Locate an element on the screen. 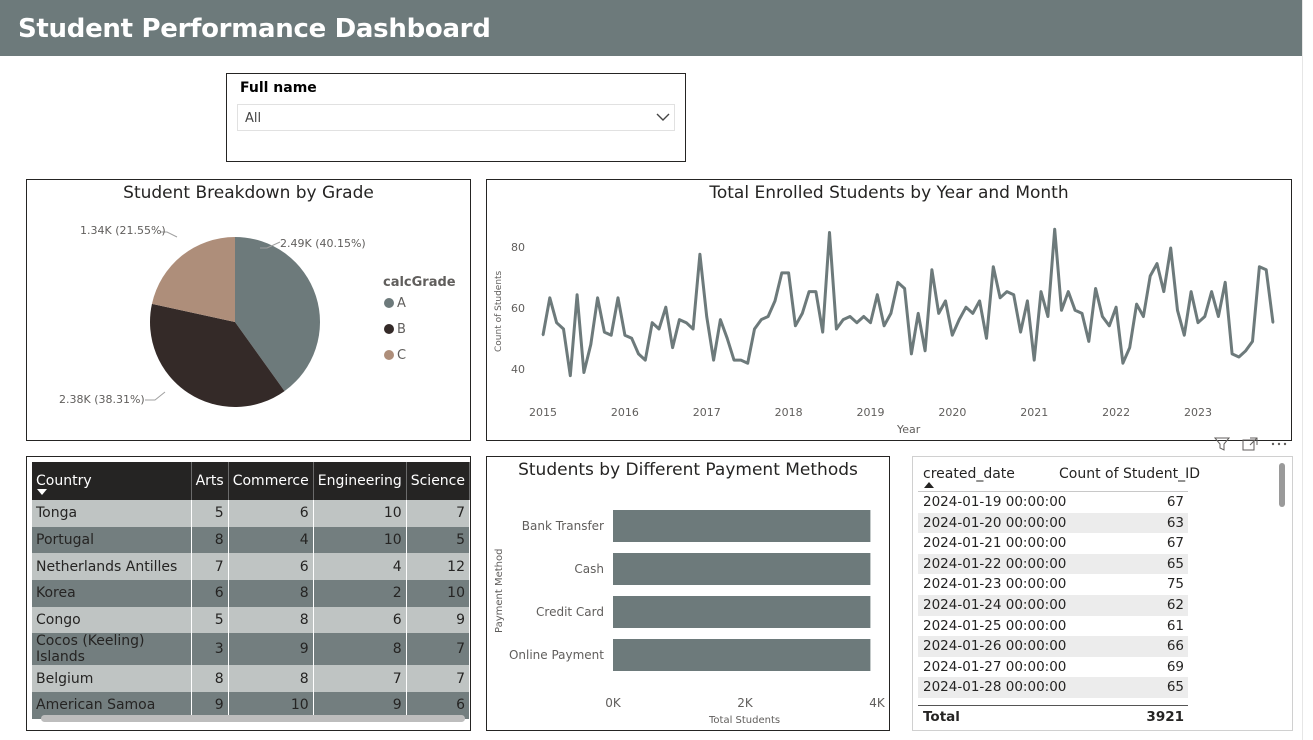 The image size is (1313, 740). matrix-row: Tonga 5 6 10 7 is located at coordinates (251, 513).